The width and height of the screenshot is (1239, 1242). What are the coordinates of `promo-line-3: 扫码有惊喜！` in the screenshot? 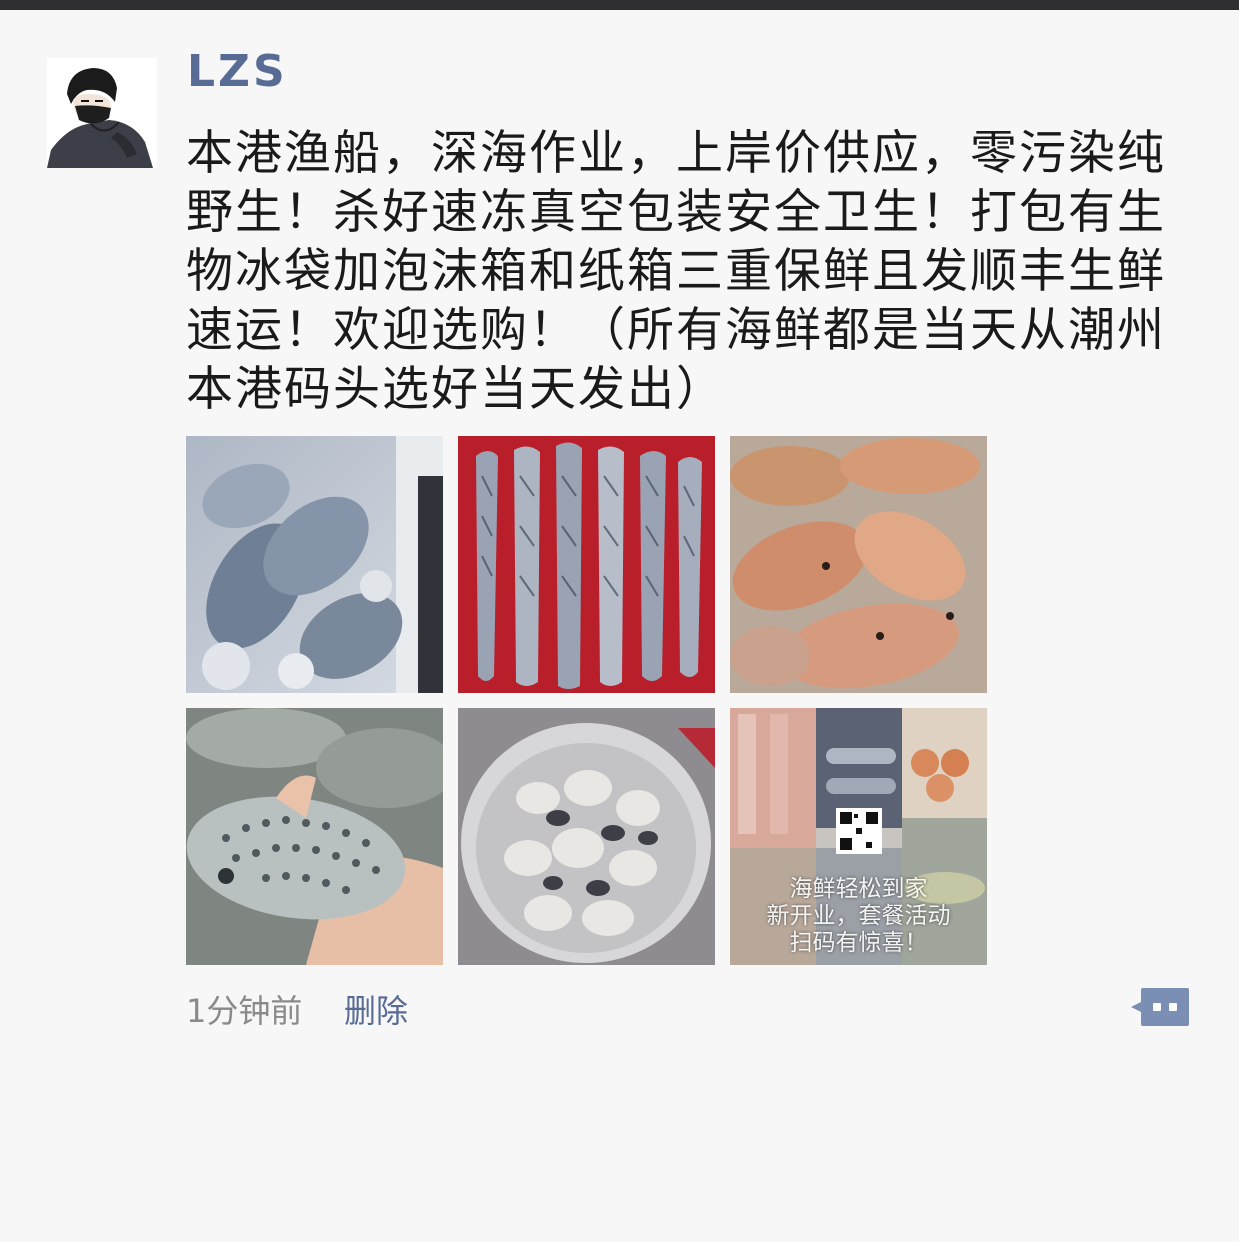 It's located at (858, 943).